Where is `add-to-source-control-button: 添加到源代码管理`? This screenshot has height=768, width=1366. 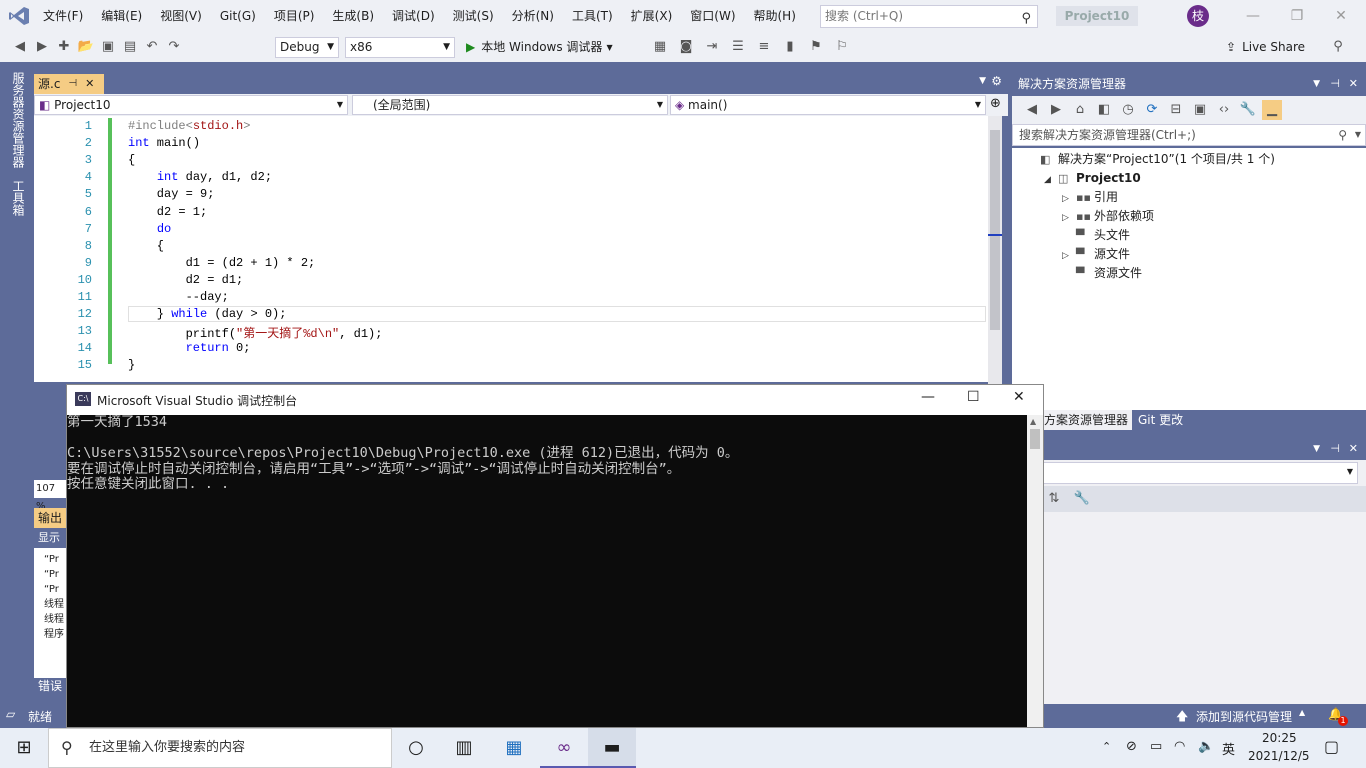 add-to-source-control-button: 添加到源代码管理 is located at coordinates (1244, 716).